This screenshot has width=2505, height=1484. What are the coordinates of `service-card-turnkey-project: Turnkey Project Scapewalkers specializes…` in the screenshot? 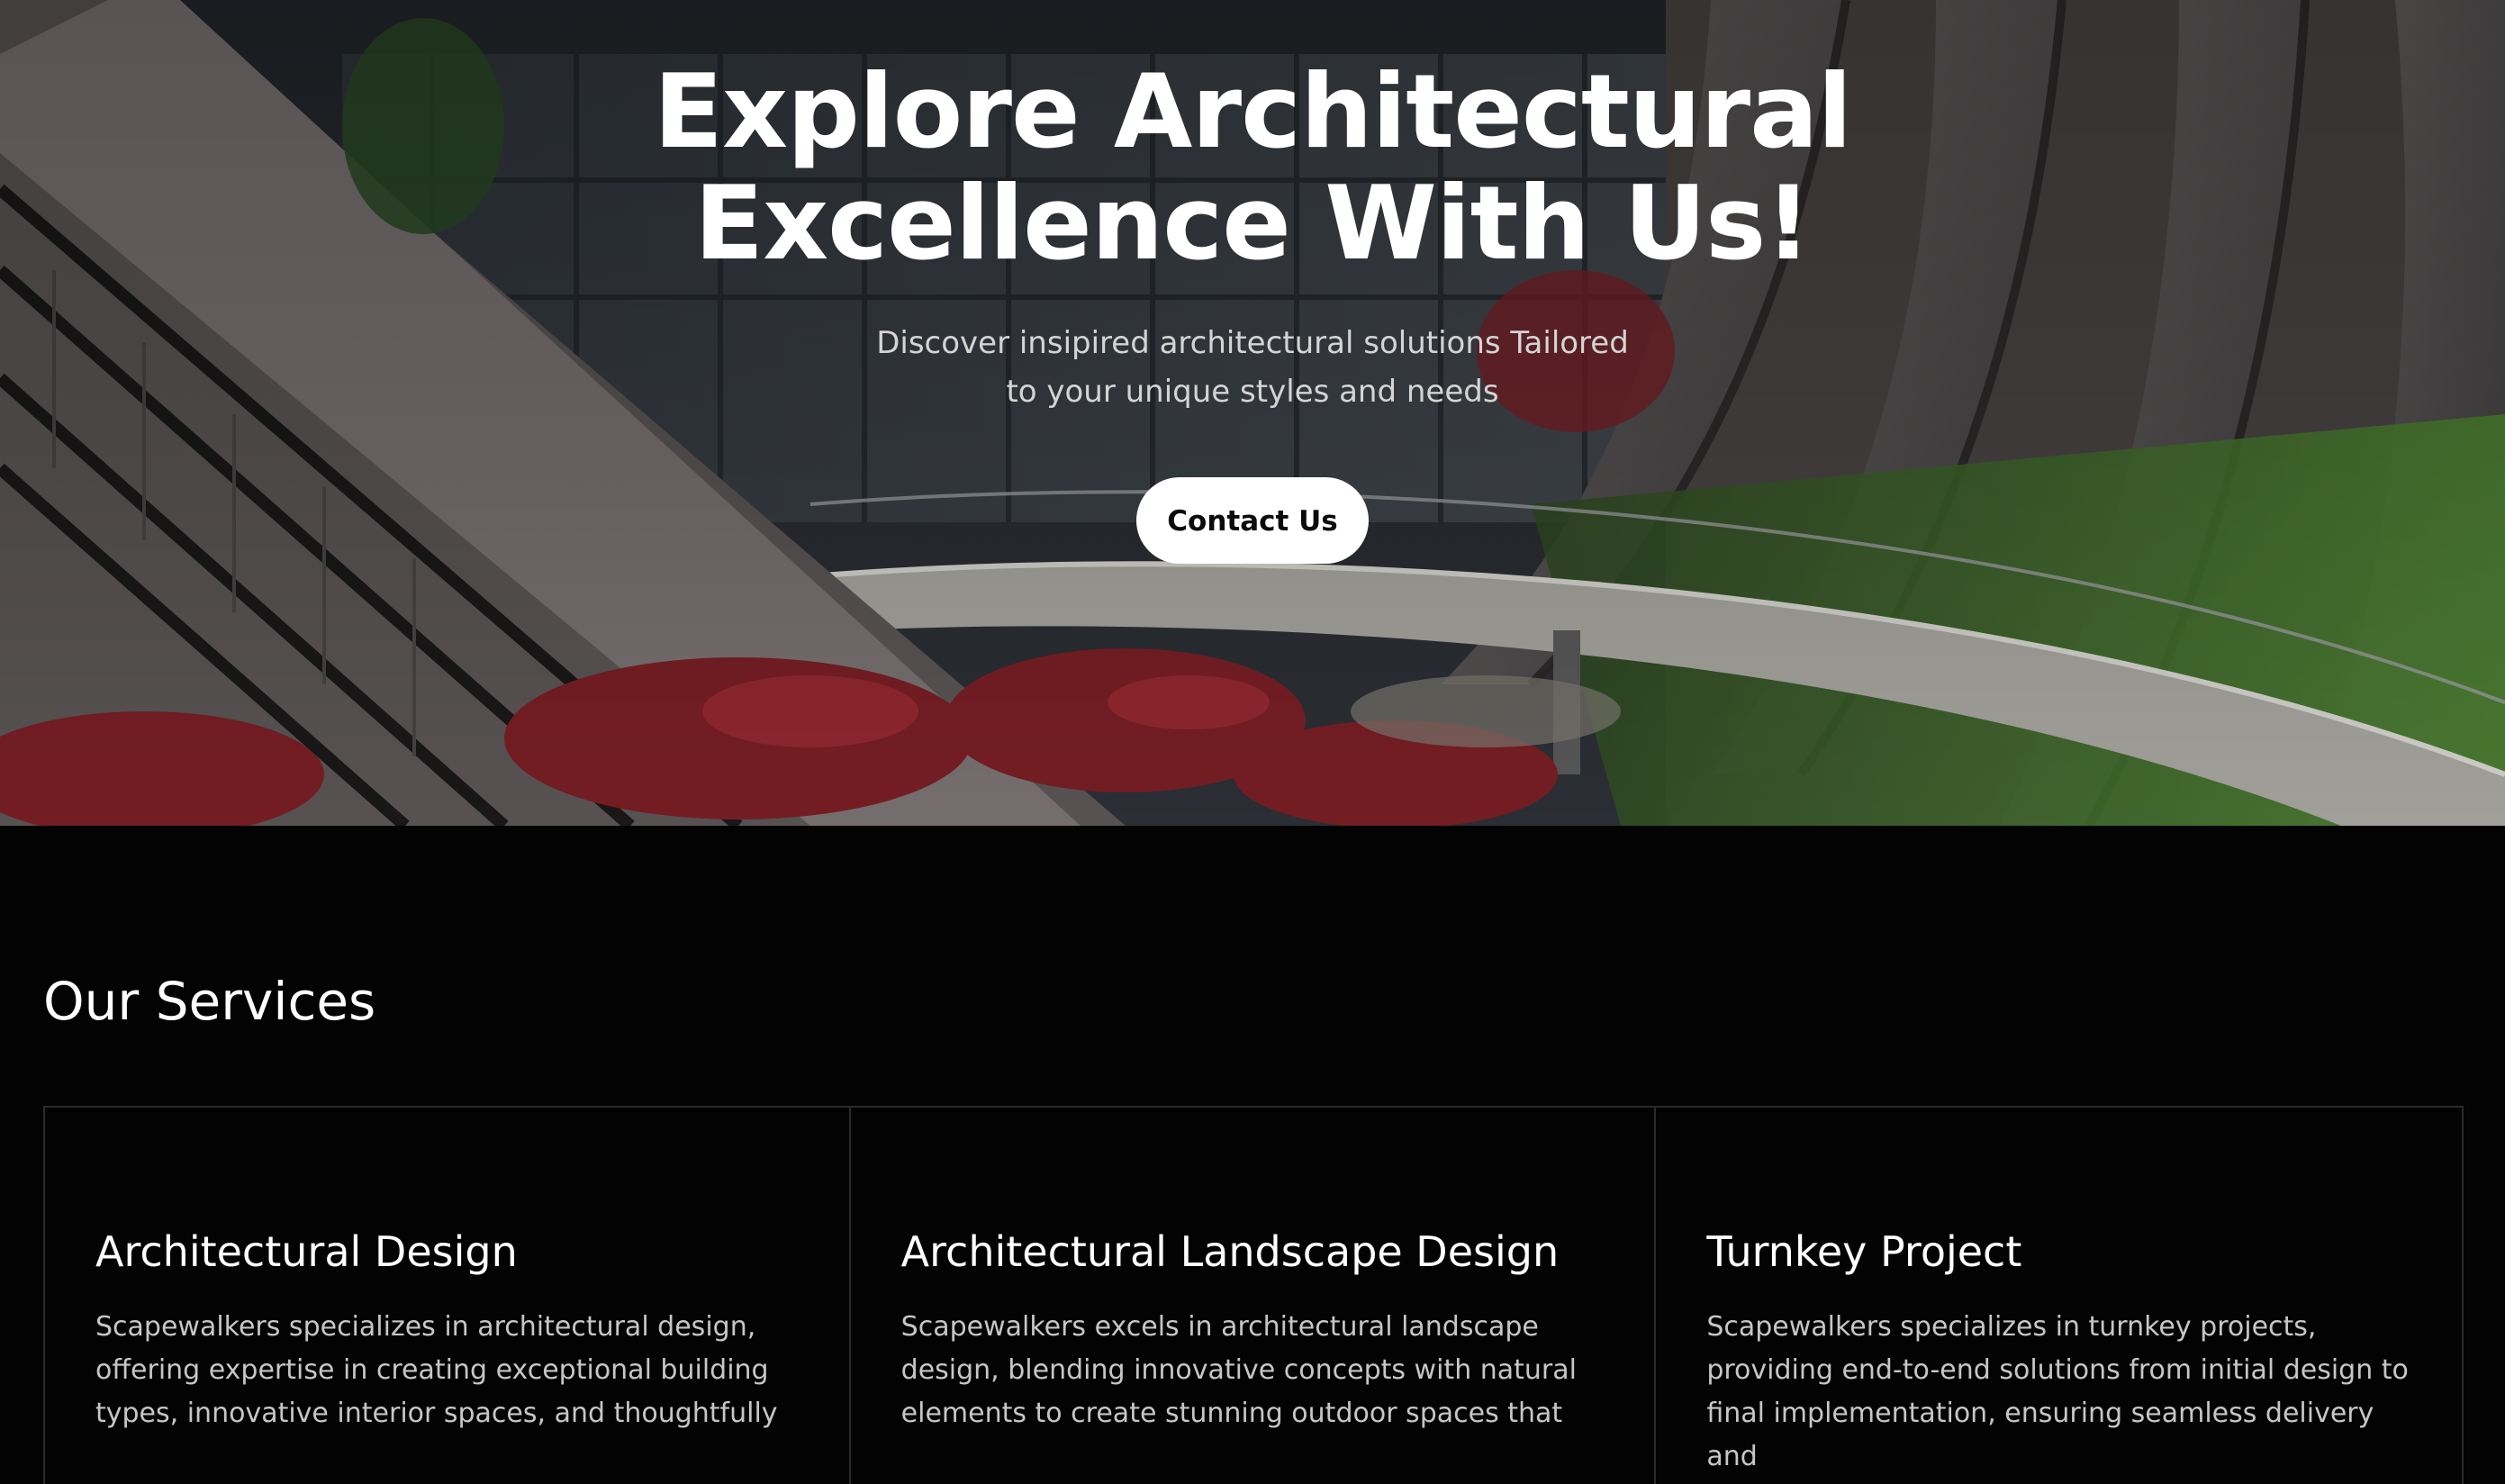 It's located at (2059, 1296).